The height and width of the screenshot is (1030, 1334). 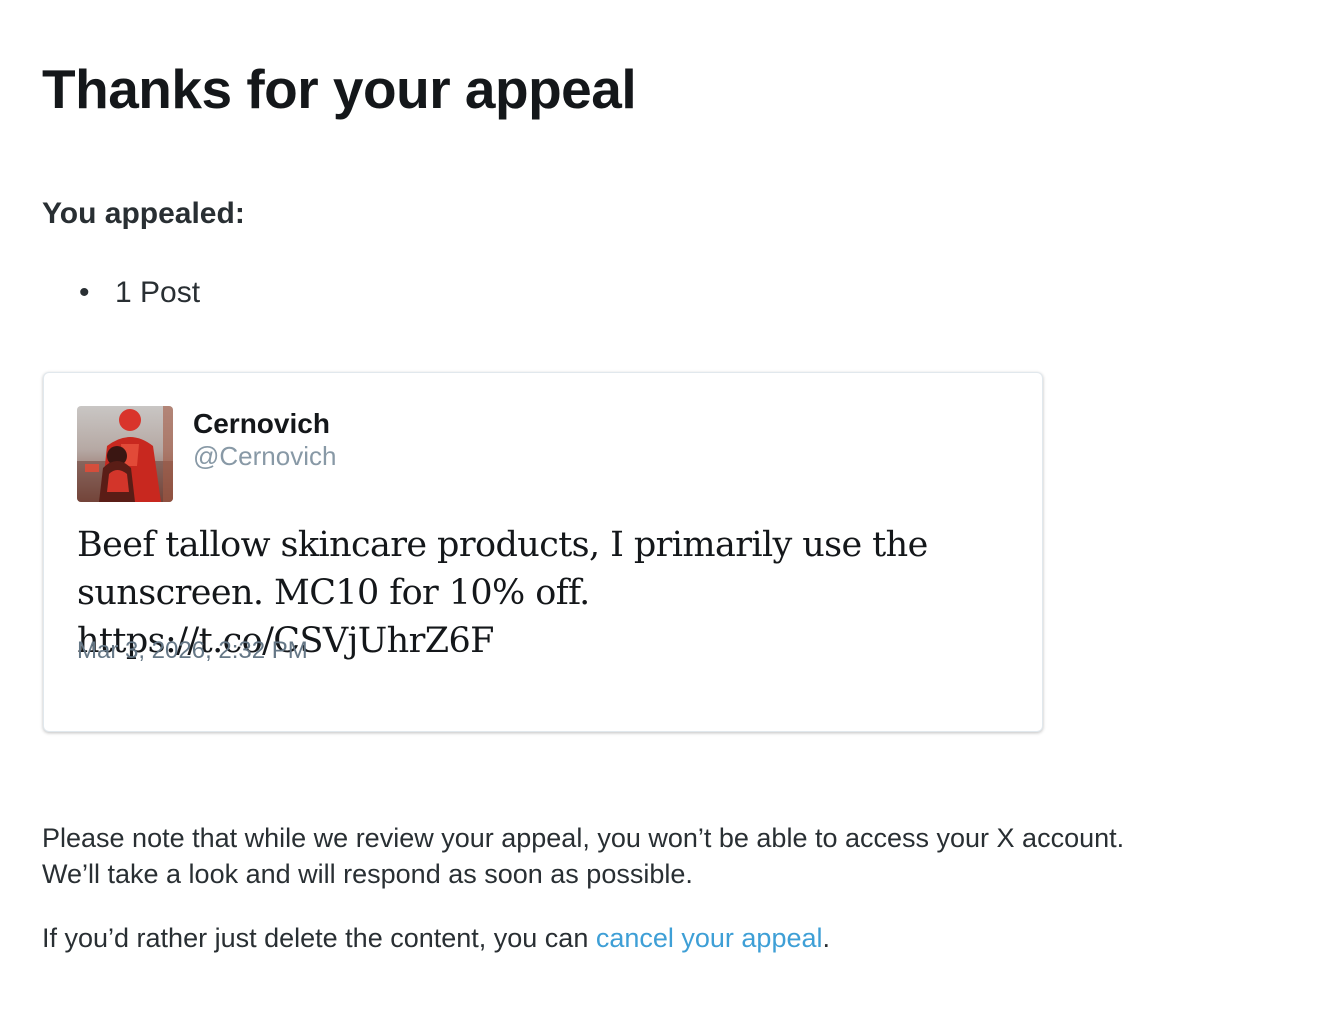 What do you see at coordinates (339, 89) in the screenshot?
I see `page-title: Thanks for your appeal` at bounding box center [339, 89].